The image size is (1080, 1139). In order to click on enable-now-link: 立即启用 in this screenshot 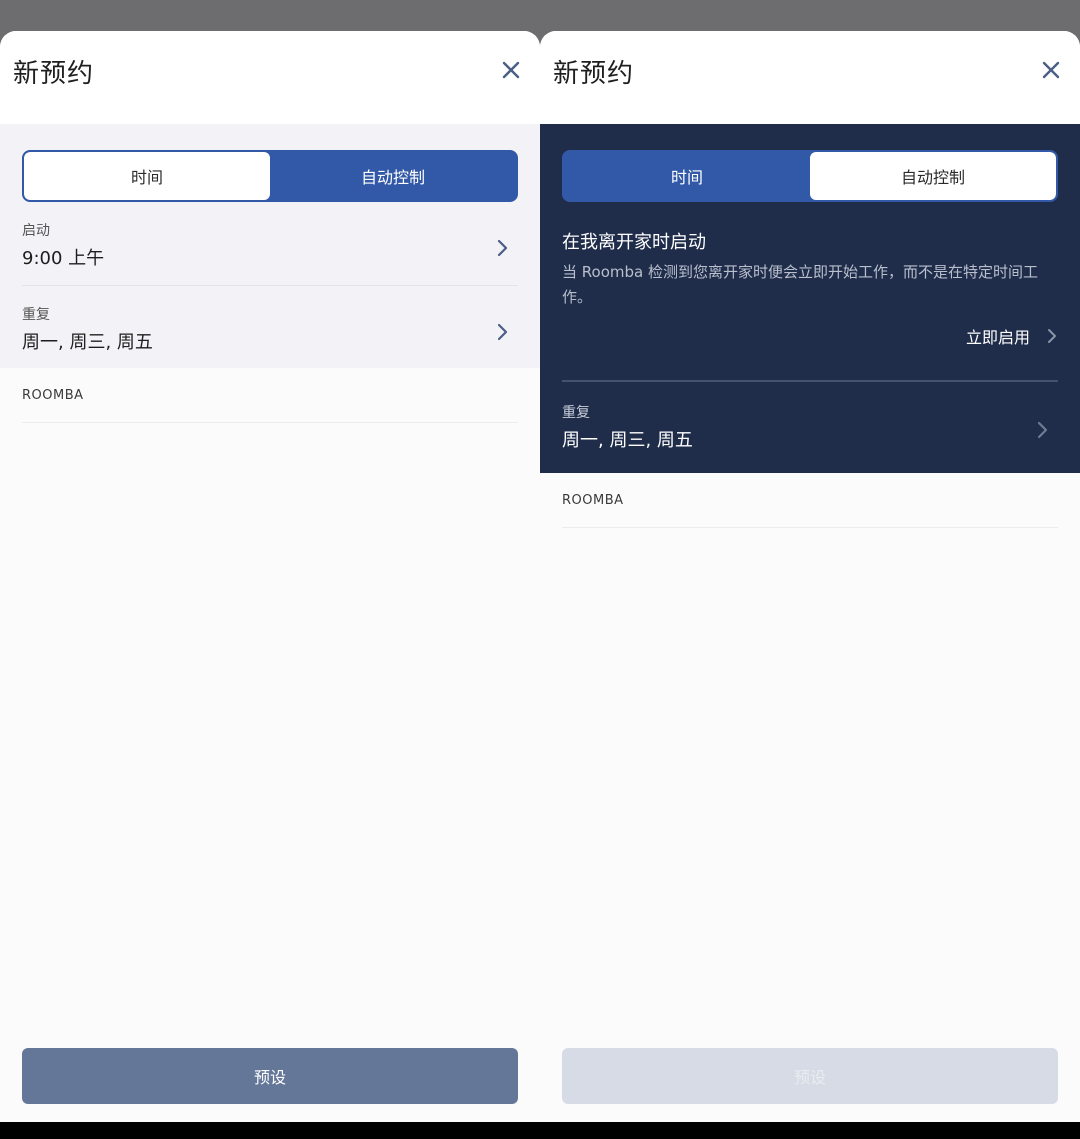, I will do `click(1012, 336)`.